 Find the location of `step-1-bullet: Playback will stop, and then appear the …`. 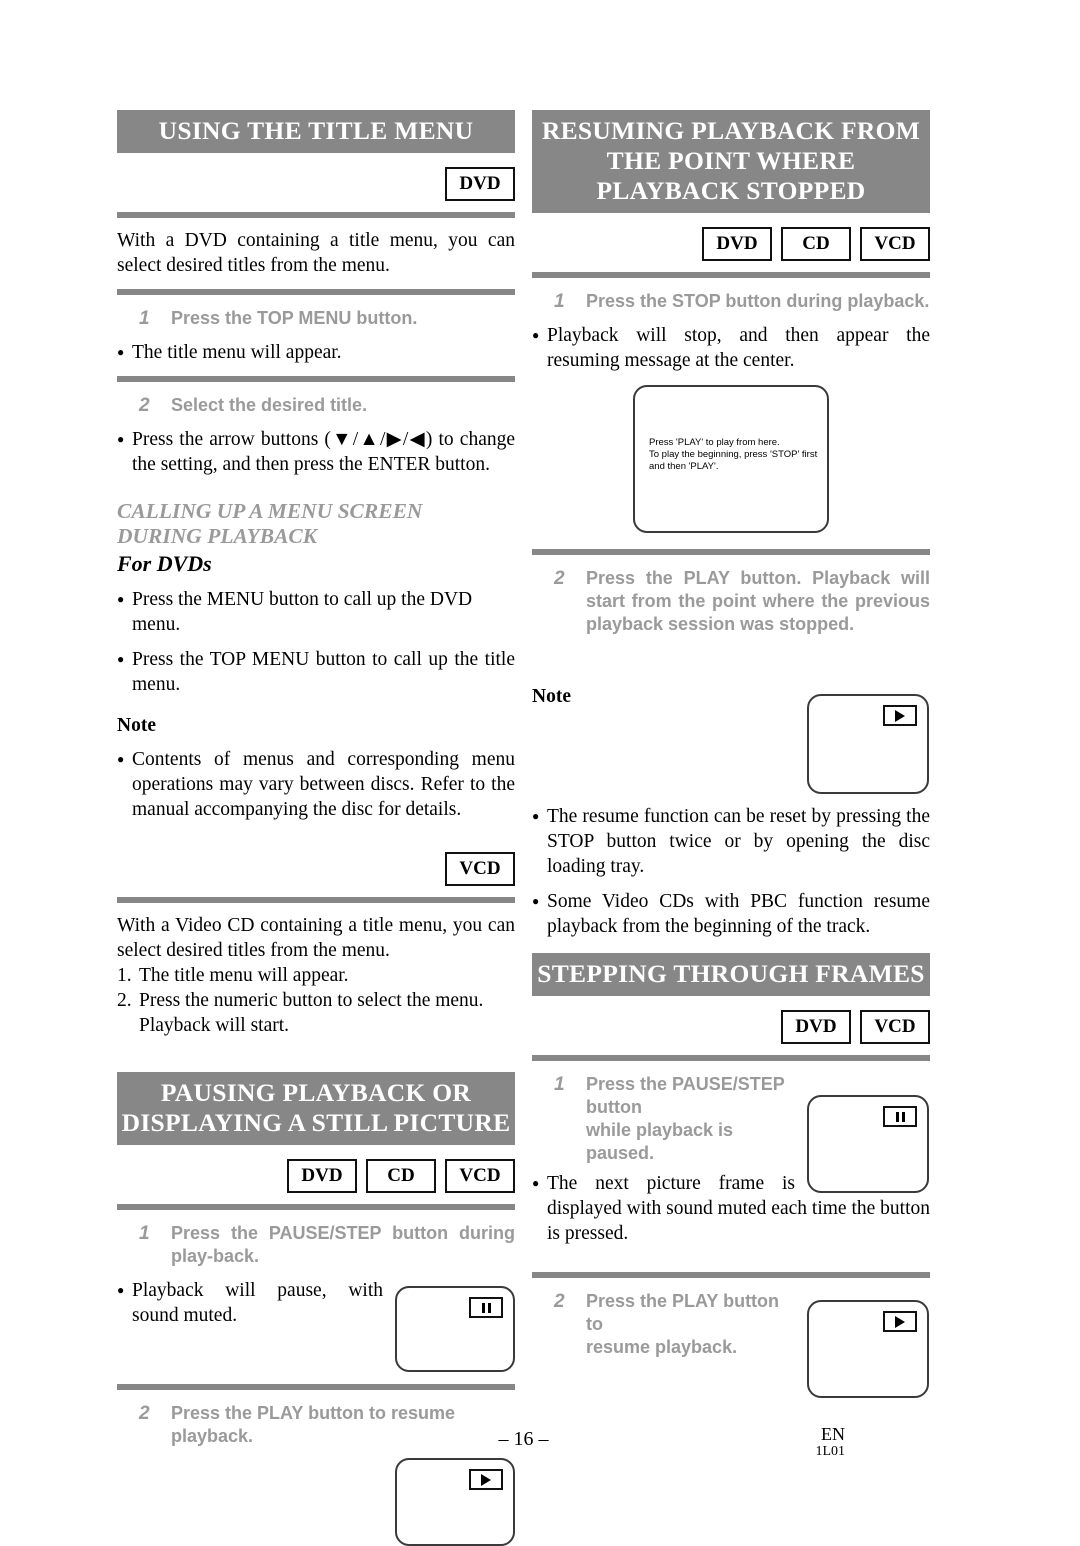

step-1-bullet: Playback will stop, and then appear the … is located at coordinates (731, 347).